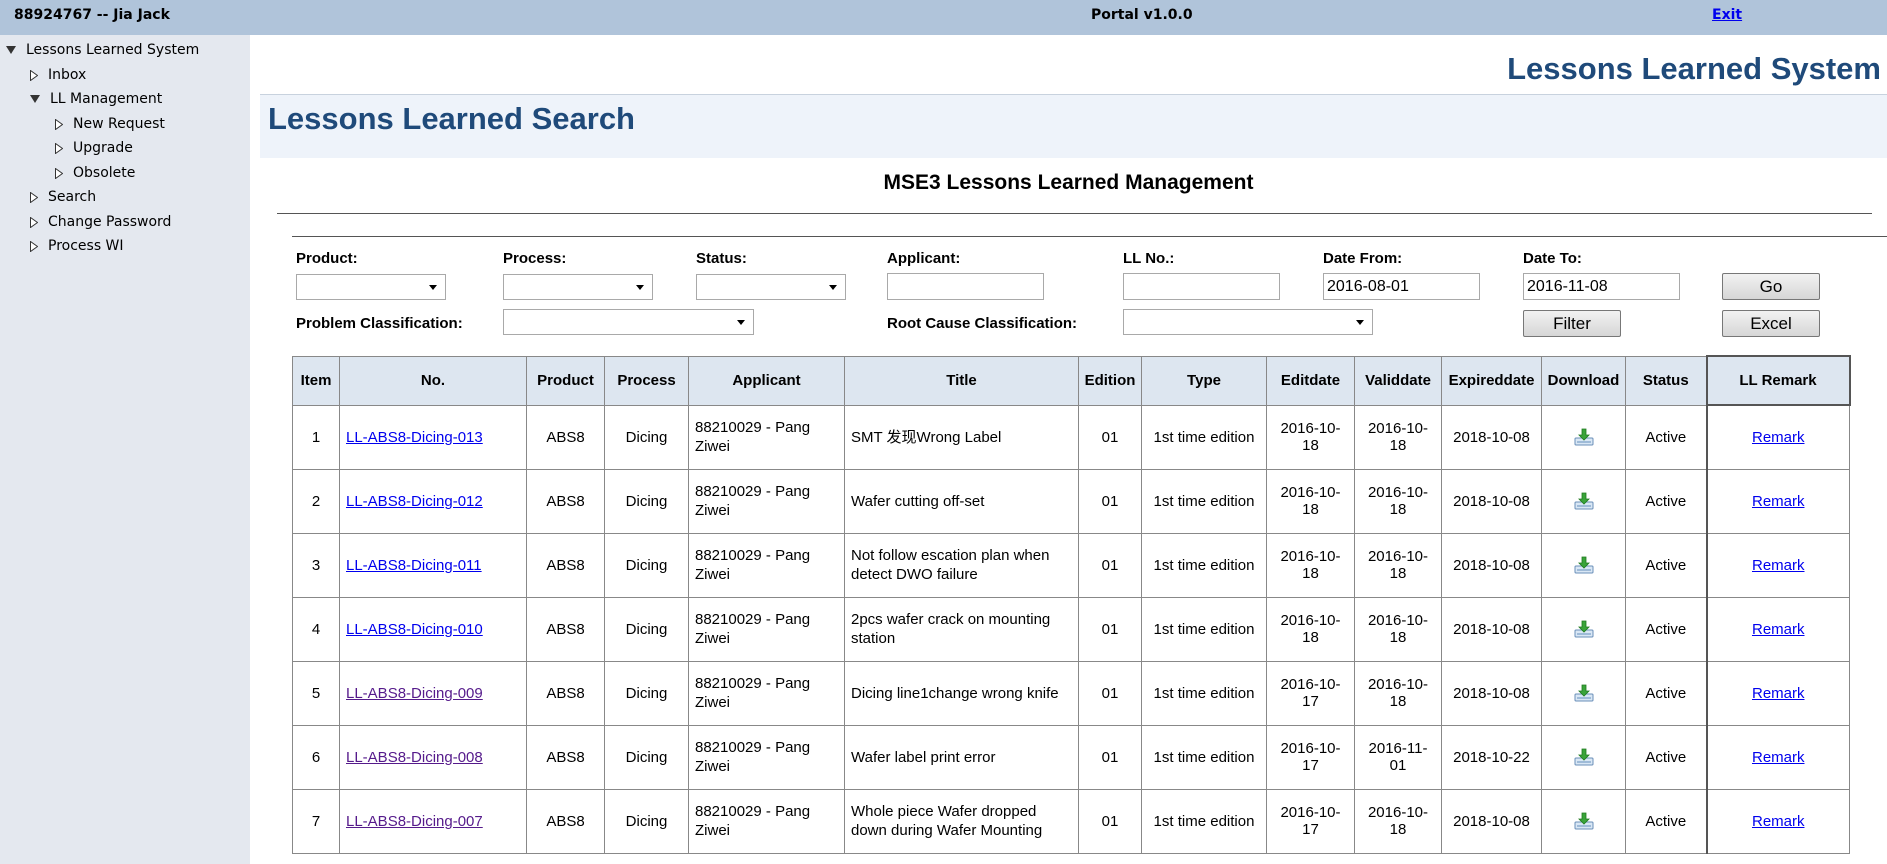  I want to click on ll-number-link: LL-ABS8-Dicing-010, so click(414, 629).